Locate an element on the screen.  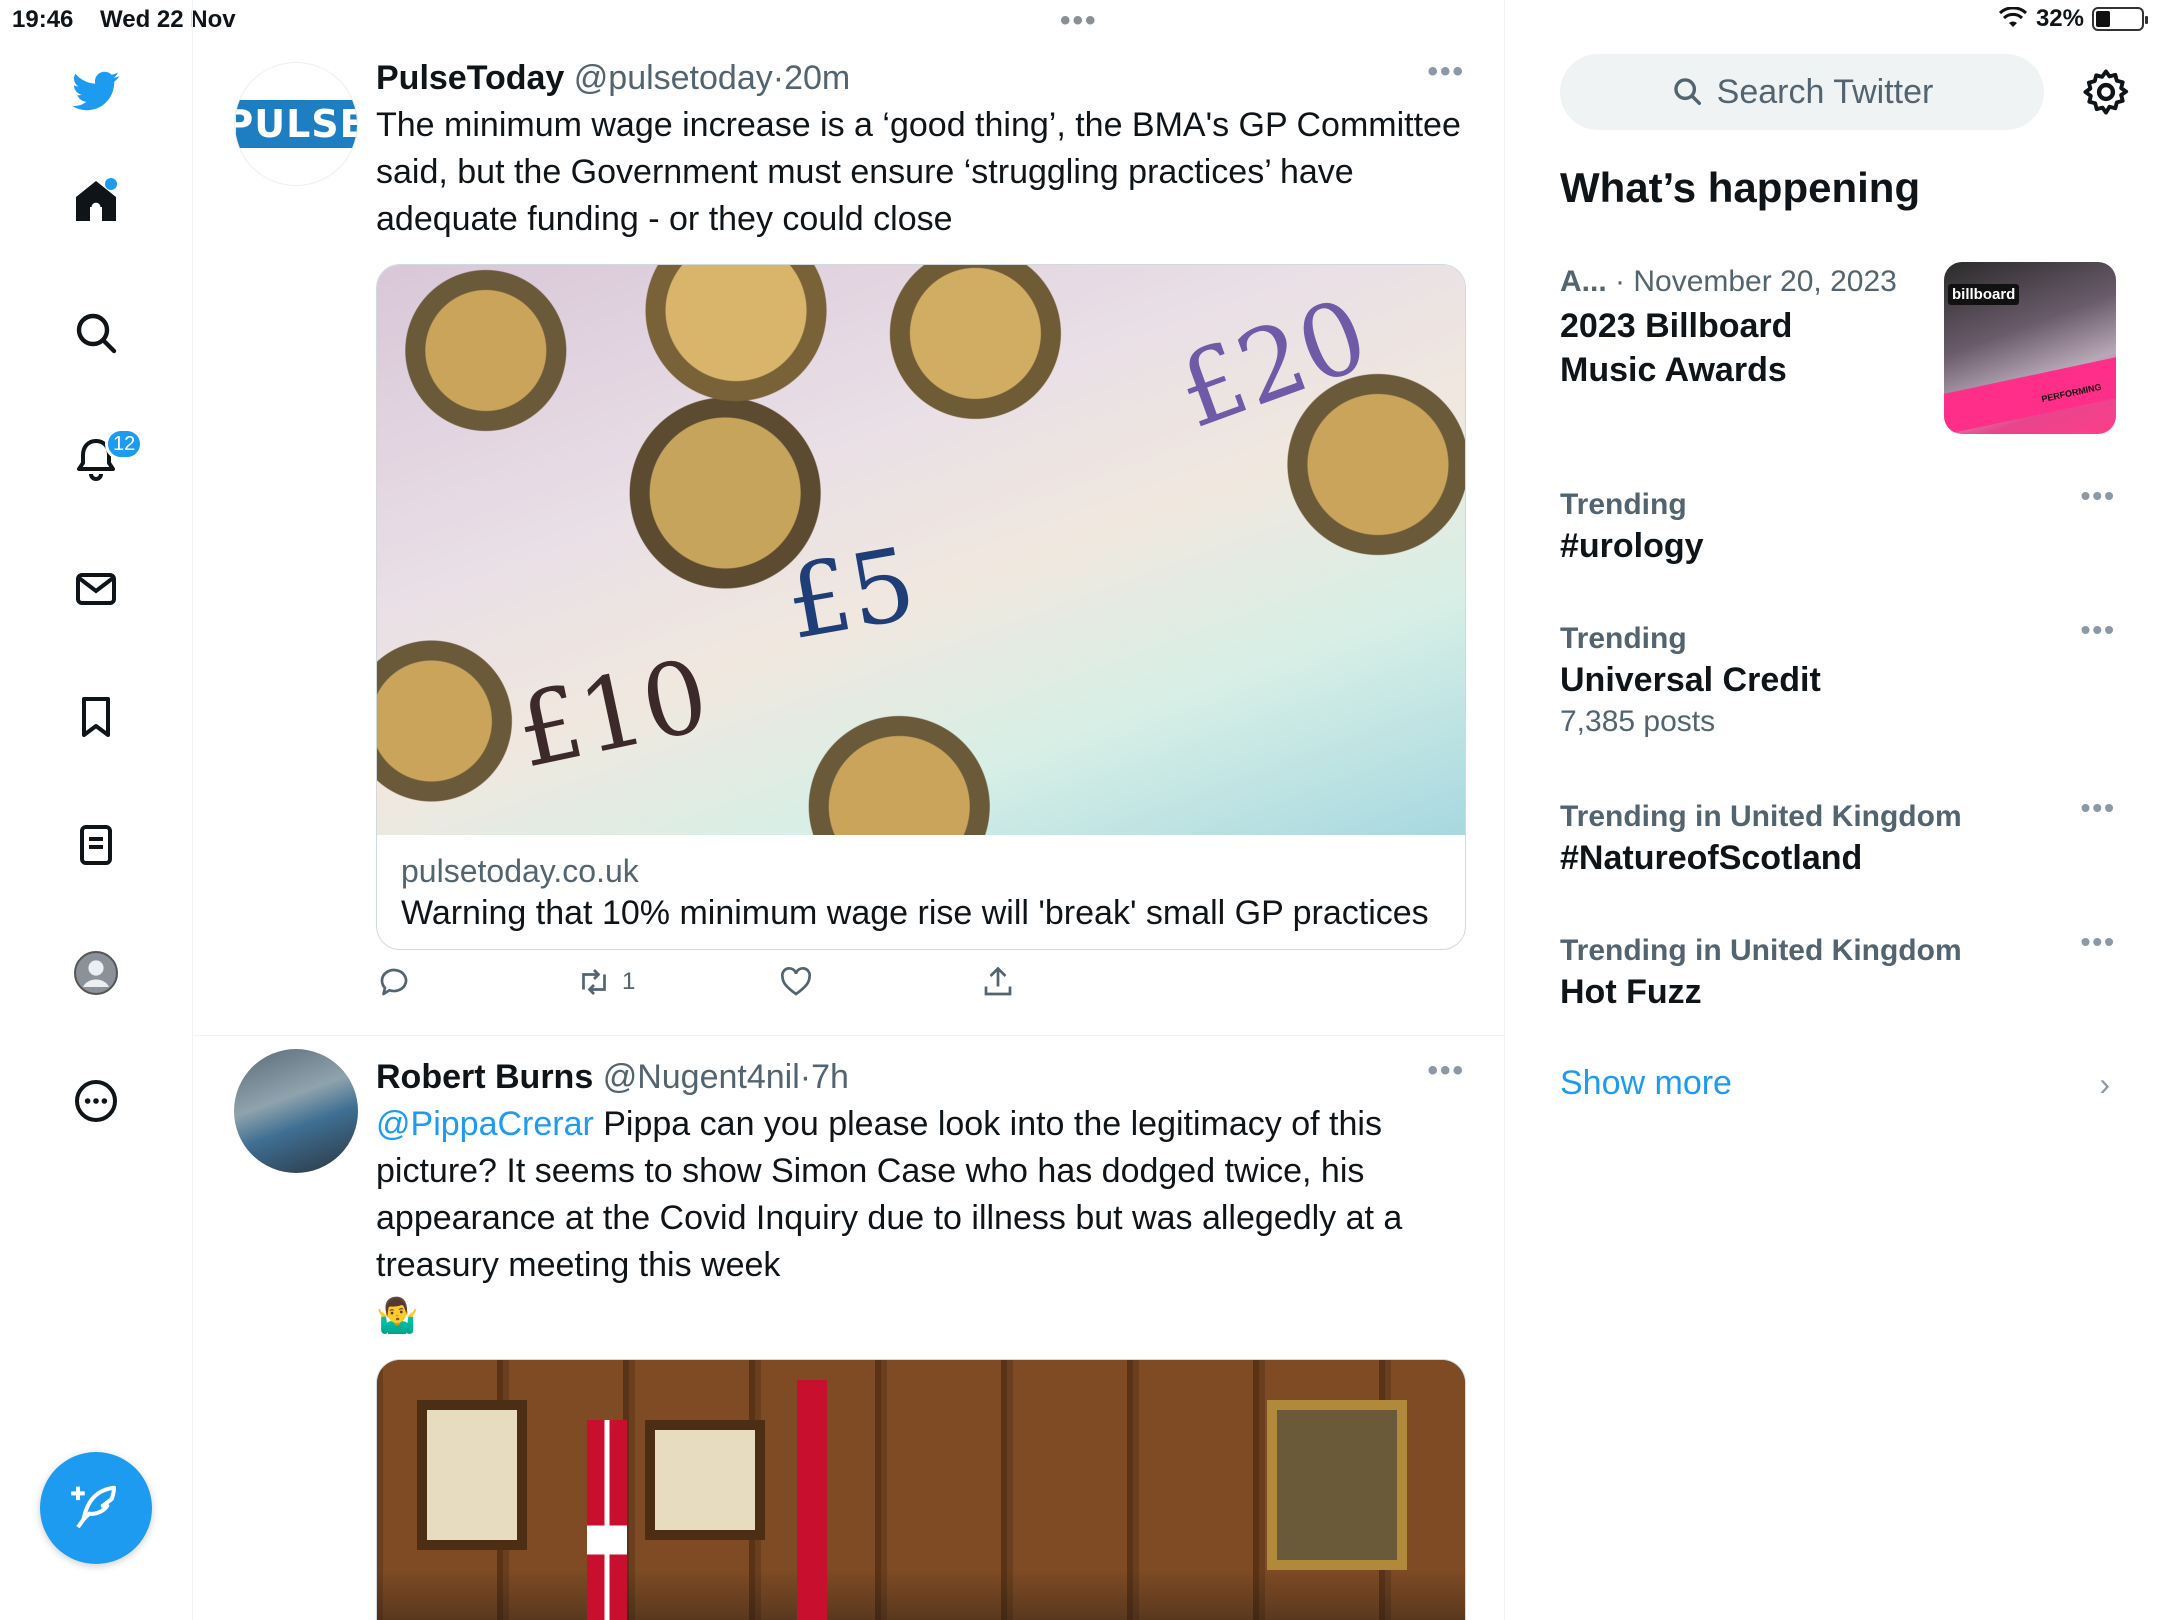
show-more-label: Show more is located at coordinates (1646, 1083).